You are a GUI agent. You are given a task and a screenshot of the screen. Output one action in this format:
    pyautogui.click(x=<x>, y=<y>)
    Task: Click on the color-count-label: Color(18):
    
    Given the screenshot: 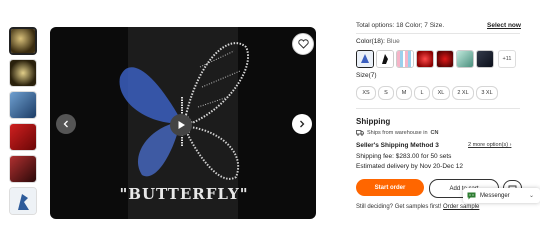 What is the action you would take?
    pyautogui.click(x=370, y=41)
    